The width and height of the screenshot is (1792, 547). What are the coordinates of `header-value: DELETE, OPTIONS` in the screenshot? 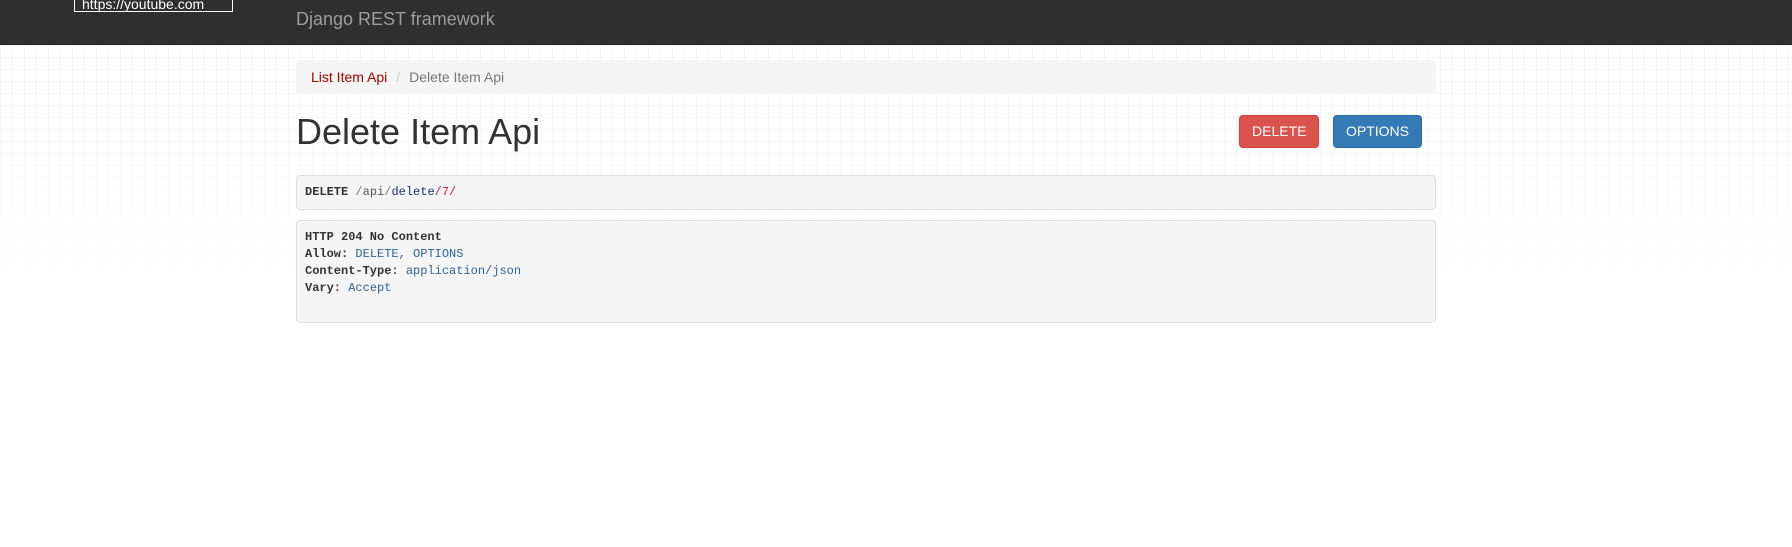 It's located at (409, 254).